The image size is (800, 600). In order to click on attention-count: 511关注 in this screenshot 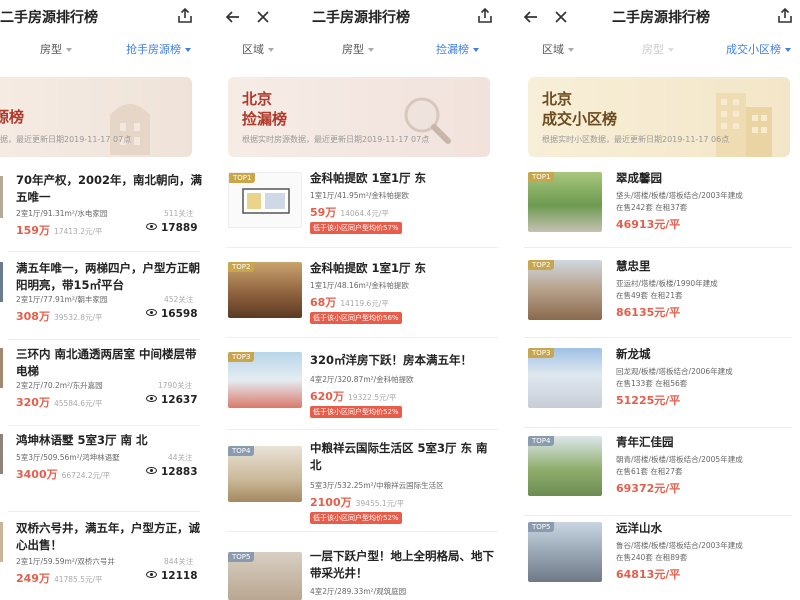, I will do `click(179, 213)`.